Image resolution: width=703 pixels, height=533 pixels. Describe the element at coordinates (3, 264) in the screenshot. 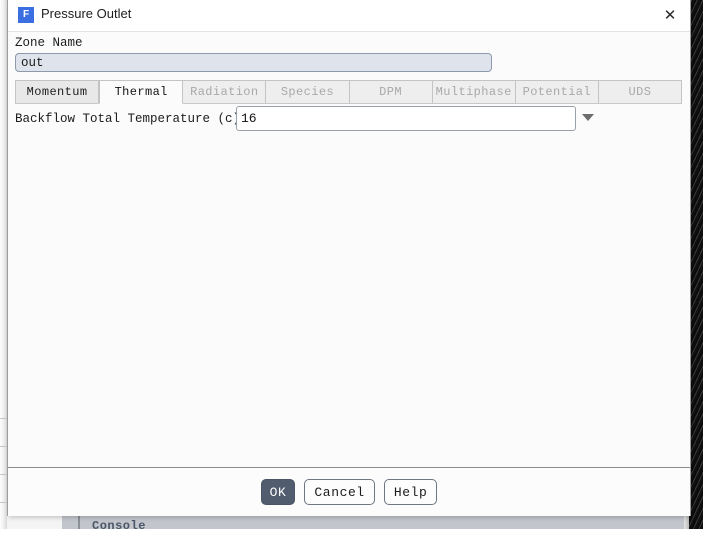

I see `background-left-panel` at that location.